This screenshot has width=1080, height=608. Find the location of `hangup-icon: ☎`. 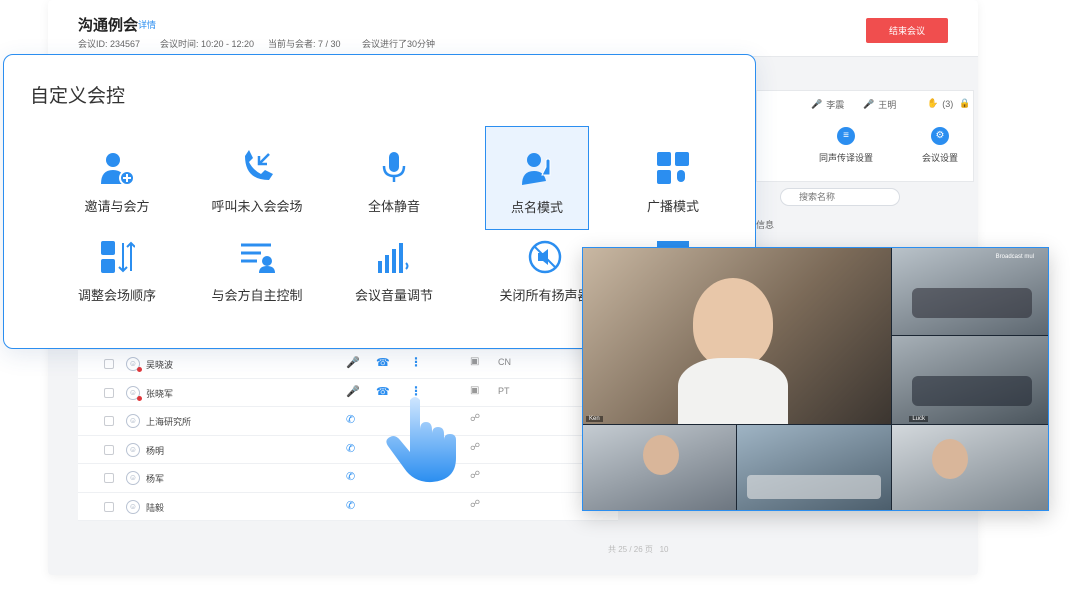

hangup-icon: ☎ is located at coordinates (383, 362).